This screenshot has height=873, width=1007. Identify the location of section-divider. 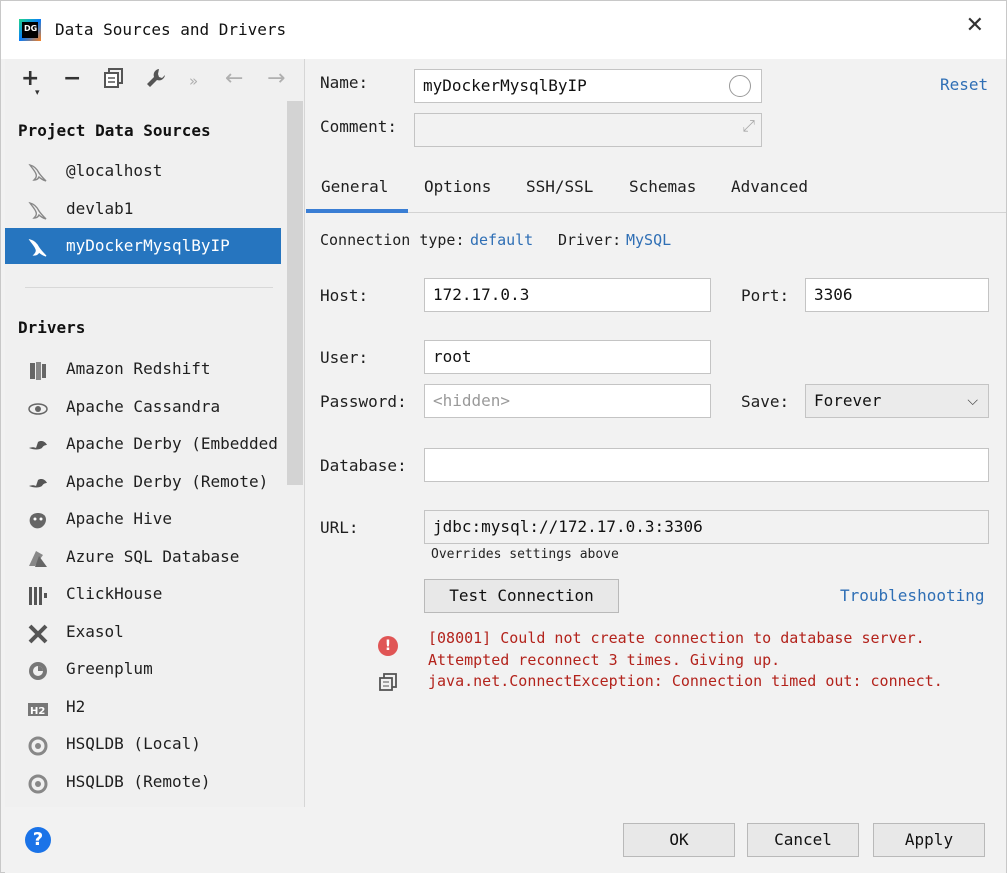
(149, 287).